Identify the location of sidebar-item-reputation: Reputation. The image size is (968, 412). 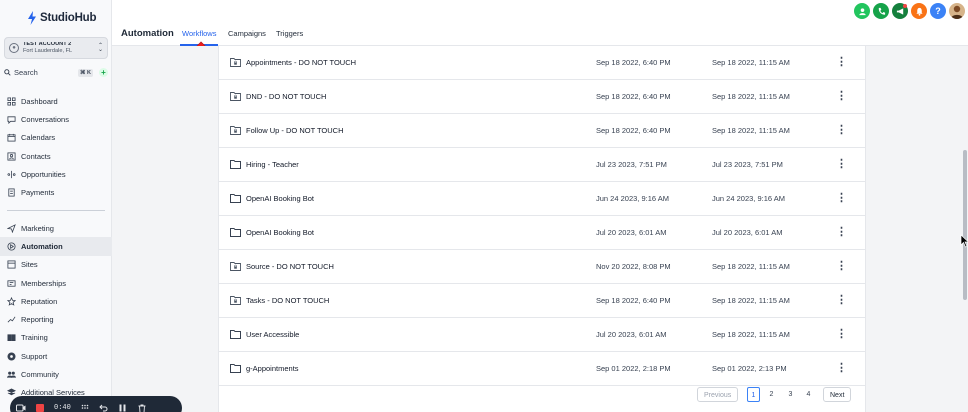
(56, 301).